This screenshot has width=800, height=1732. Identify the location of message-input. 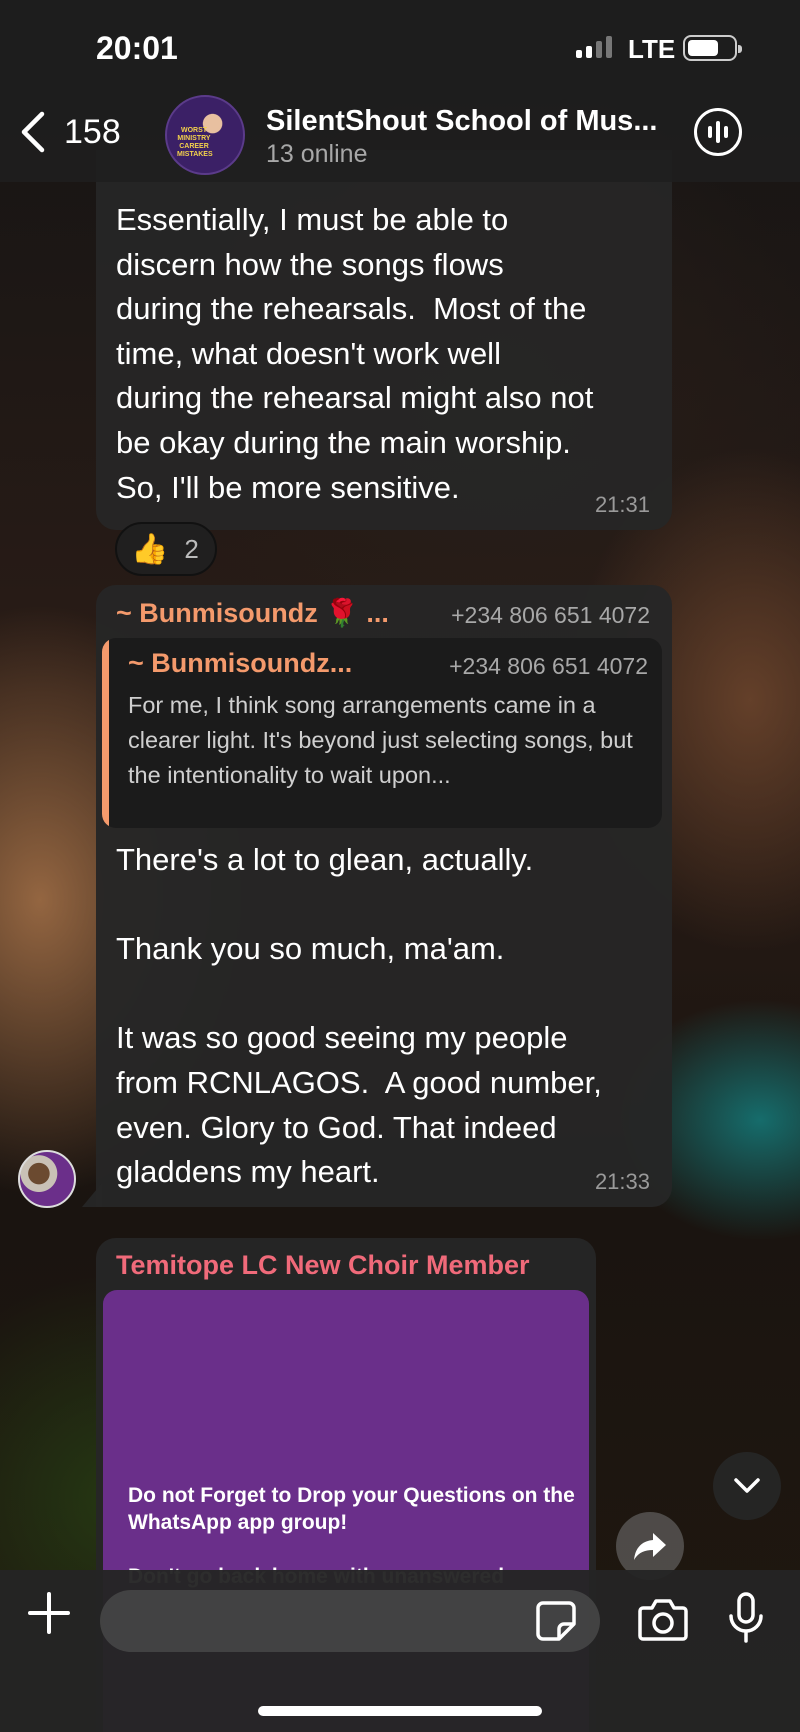
(350, 1621).